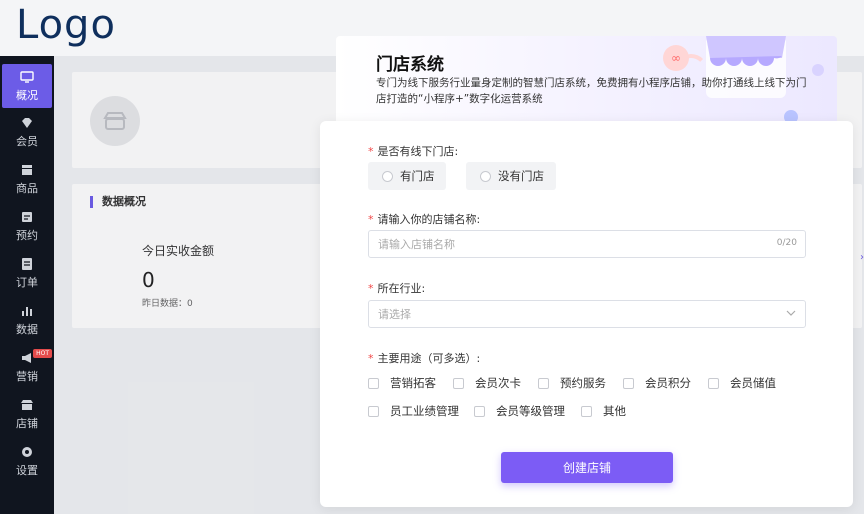  Describe the element at coordinates (27, 414) in the screenshot. I see `sidebar-item-store: 店铺` at that location.